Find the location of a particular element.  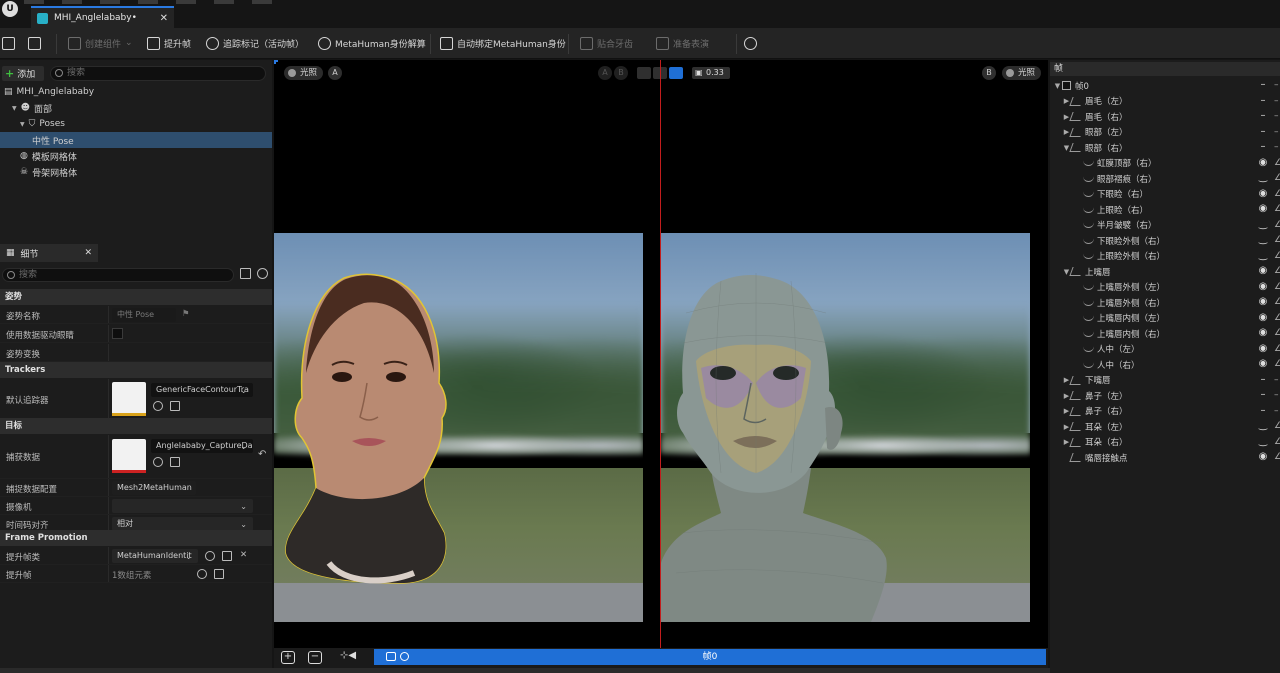

mode-b-button: B is located at coordinates (621, 73).